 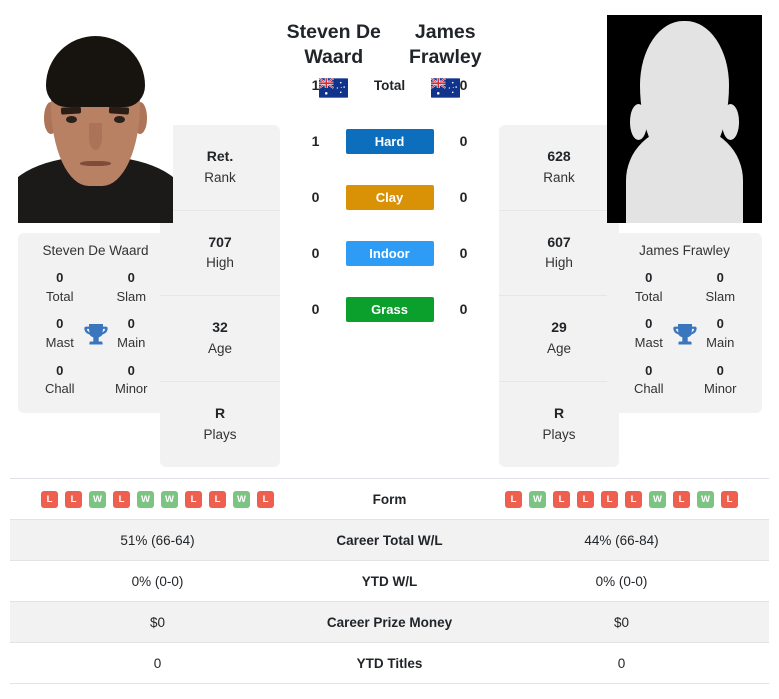 I want to click on right-player-photo, so click(x=684, y=119).